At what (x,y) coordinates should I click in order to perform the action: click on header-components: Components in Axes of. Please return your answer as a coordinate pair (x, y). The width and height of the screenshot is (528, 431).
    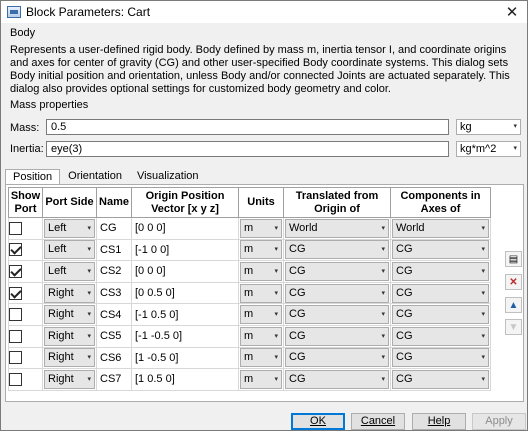
    Looking at the image, I should click on (440, 202).